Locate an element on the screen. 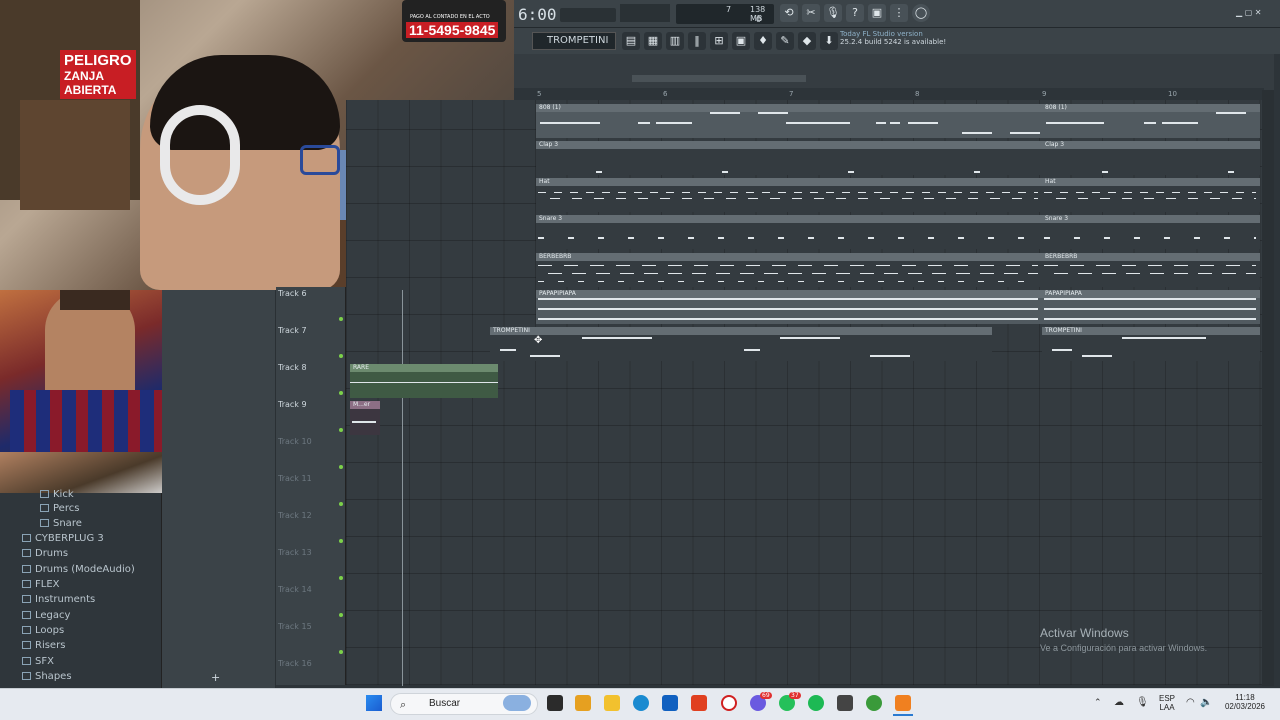  song-time-display: 6:00 is located at coordinates (537, 14).